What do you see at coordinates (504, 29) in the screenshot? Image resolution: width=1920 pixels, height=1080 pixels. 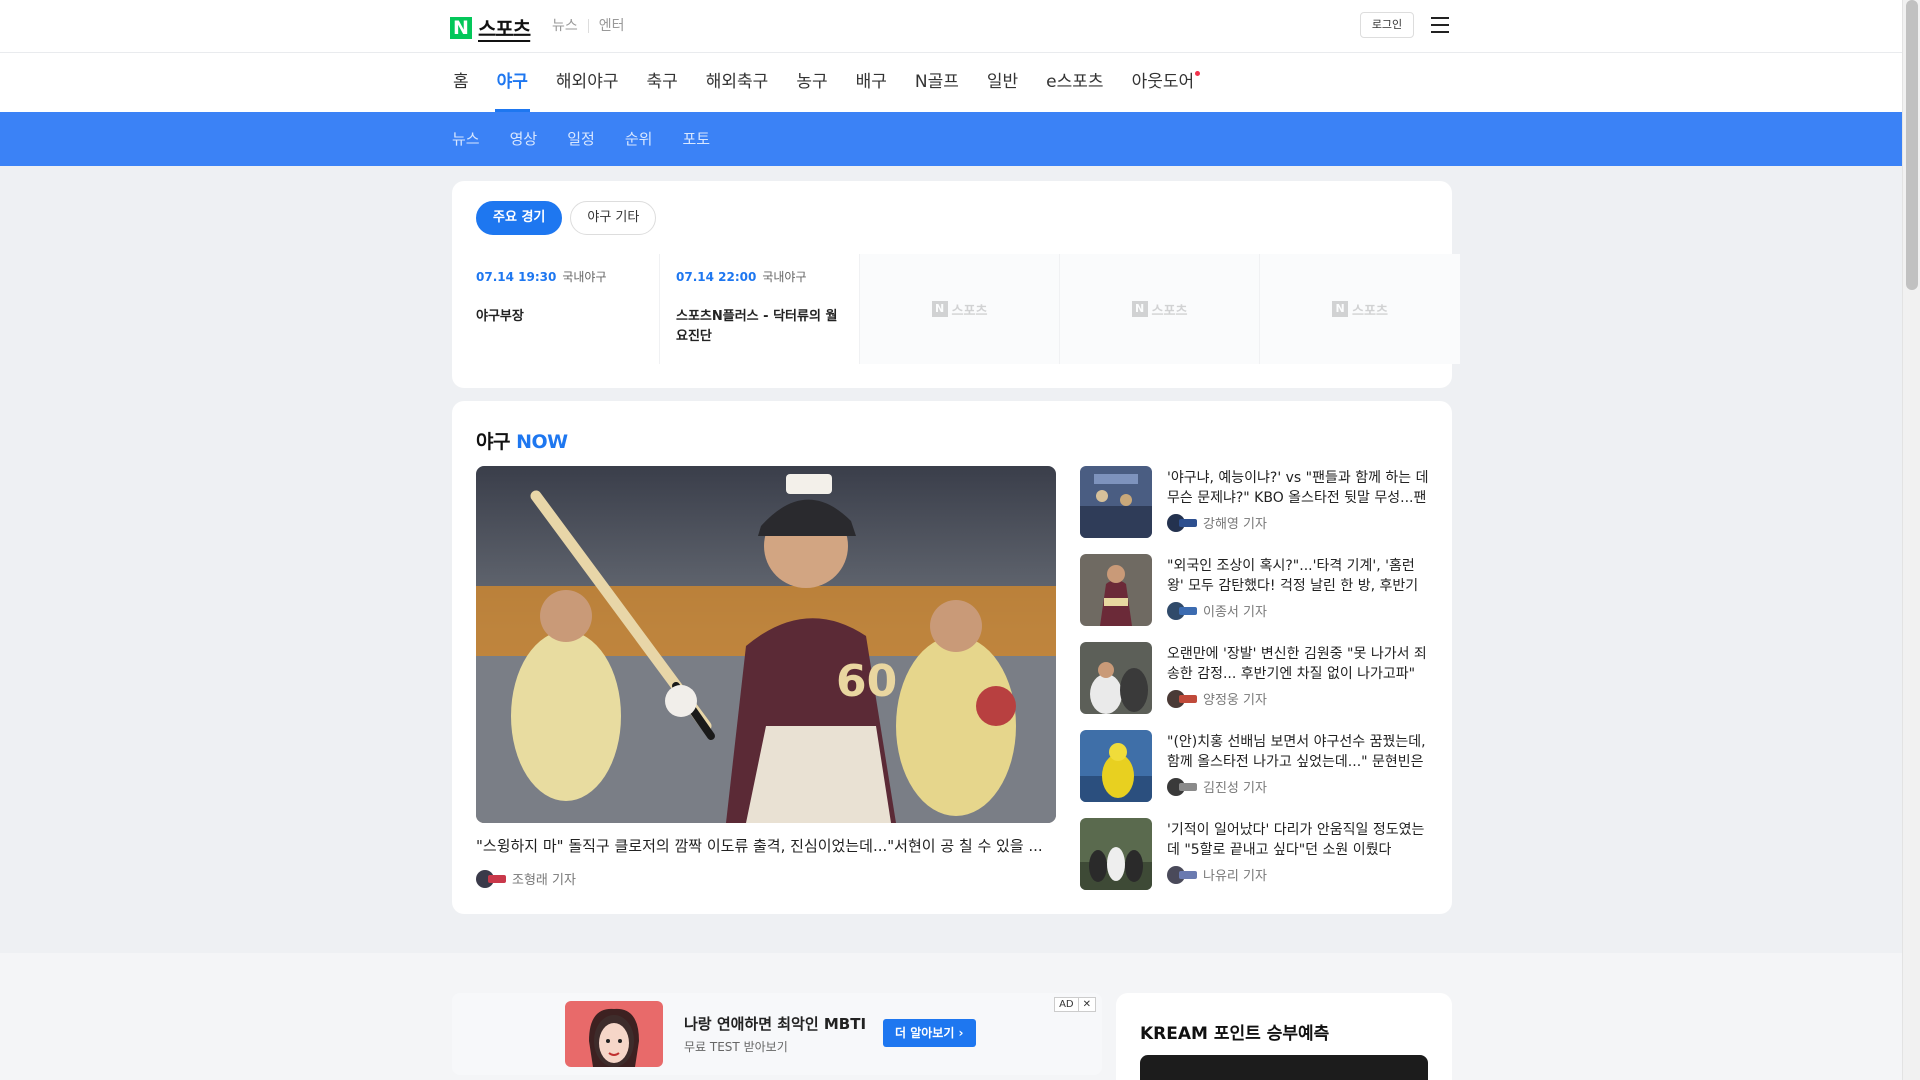 I see `logo-text: 스포츠` at bounding box center [504, 29].